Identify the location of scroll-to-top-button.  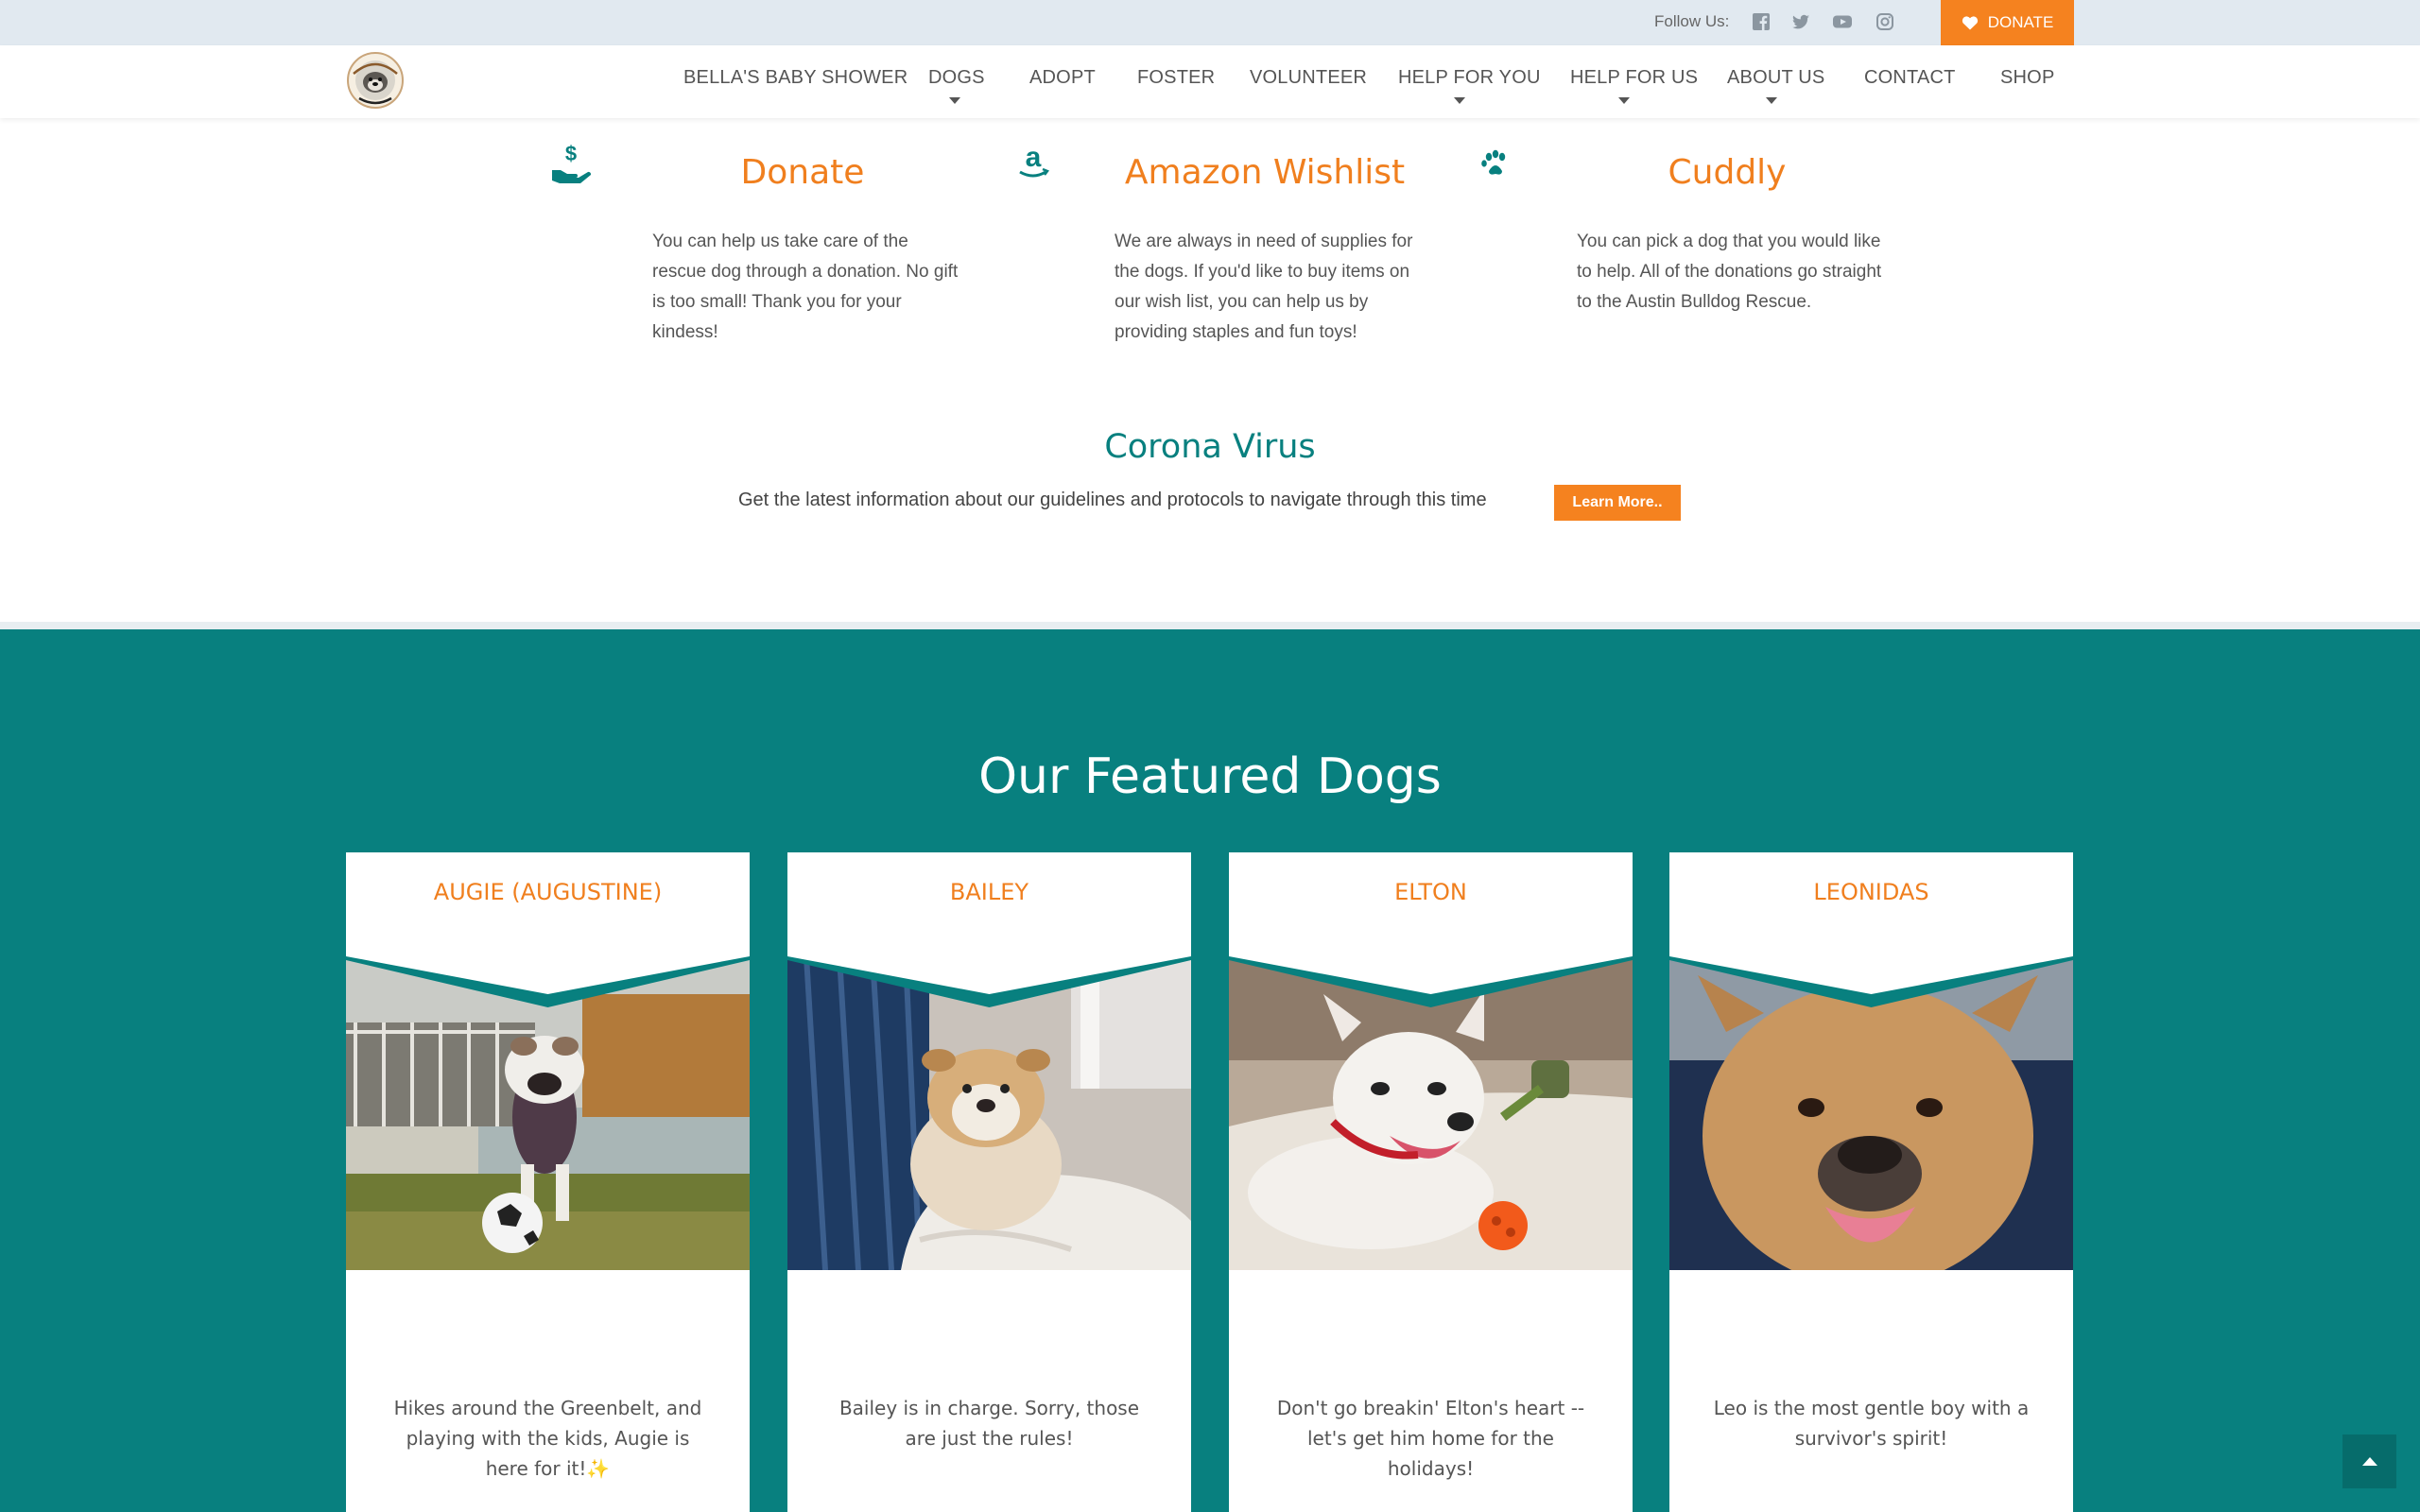
(2369, 1461).